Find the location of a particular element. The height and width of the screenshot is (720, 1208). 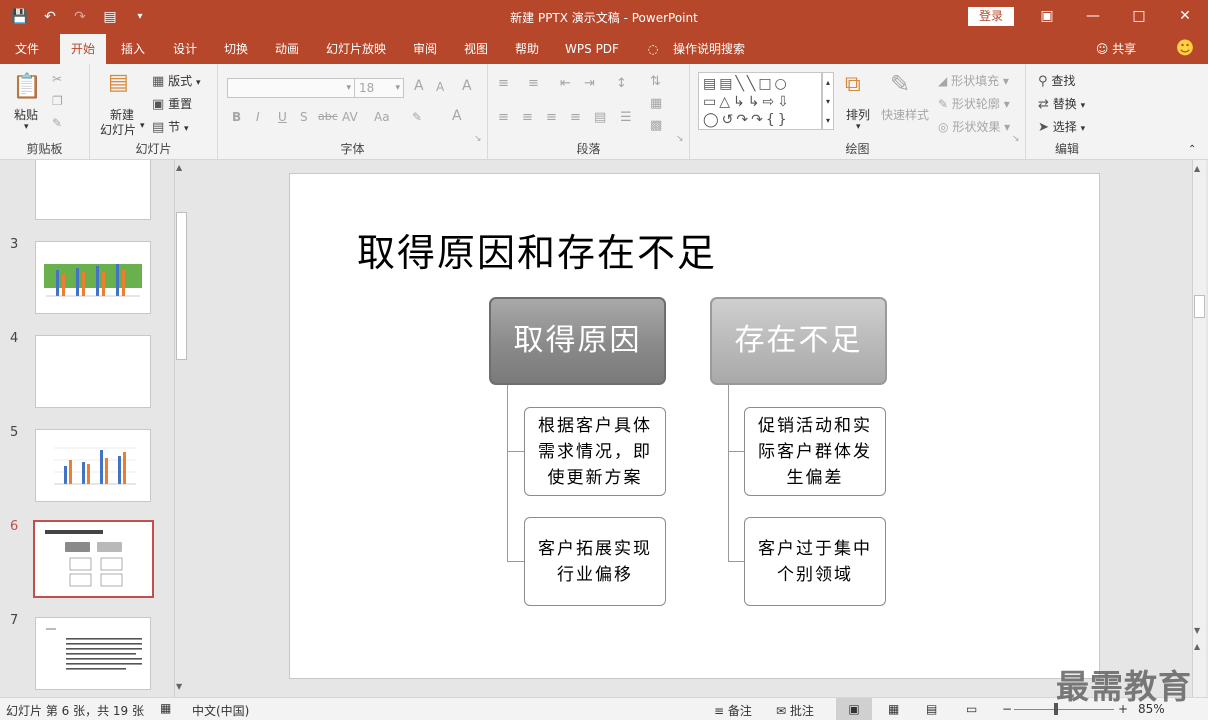

align-center-icon: ≡ is located at coordinates (527, 117).